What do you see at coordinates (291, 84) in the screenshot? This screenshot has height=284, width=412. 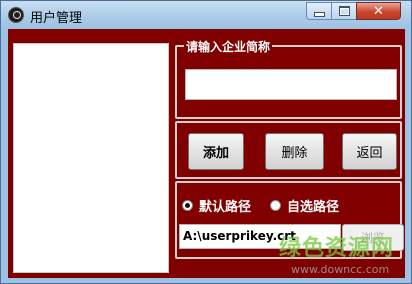 I see `enterprise-name-input` at bounding box center [291, 84].